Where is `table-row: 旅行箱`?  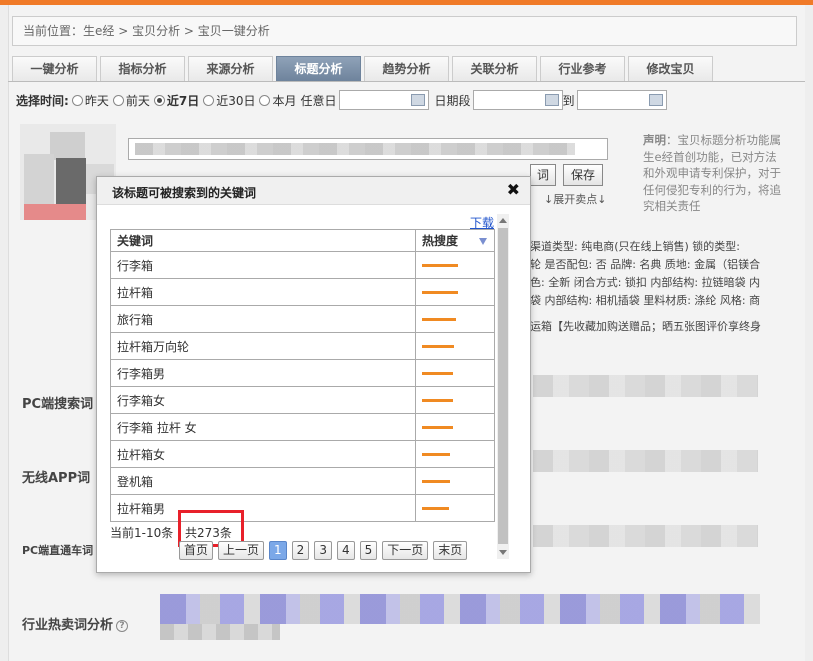 table-row: 旅行箱 is located at coordinates (302, 319).